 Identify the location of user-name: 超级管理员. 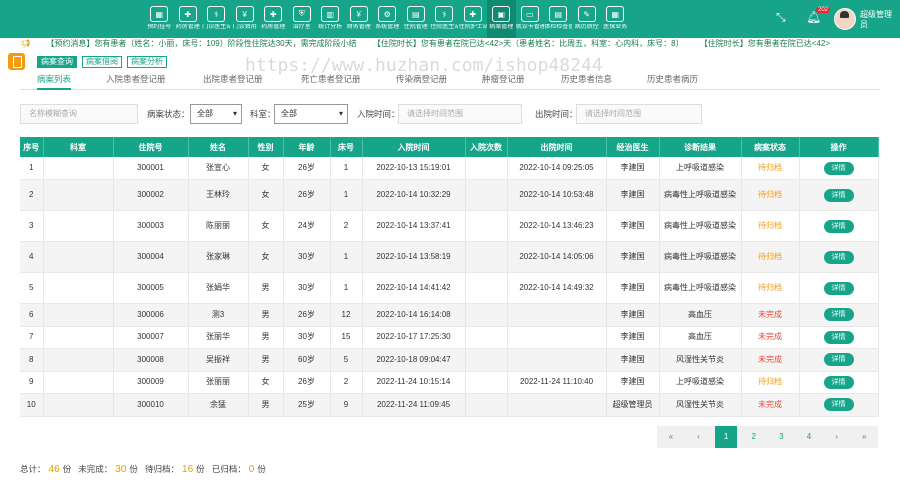
(878, 20).